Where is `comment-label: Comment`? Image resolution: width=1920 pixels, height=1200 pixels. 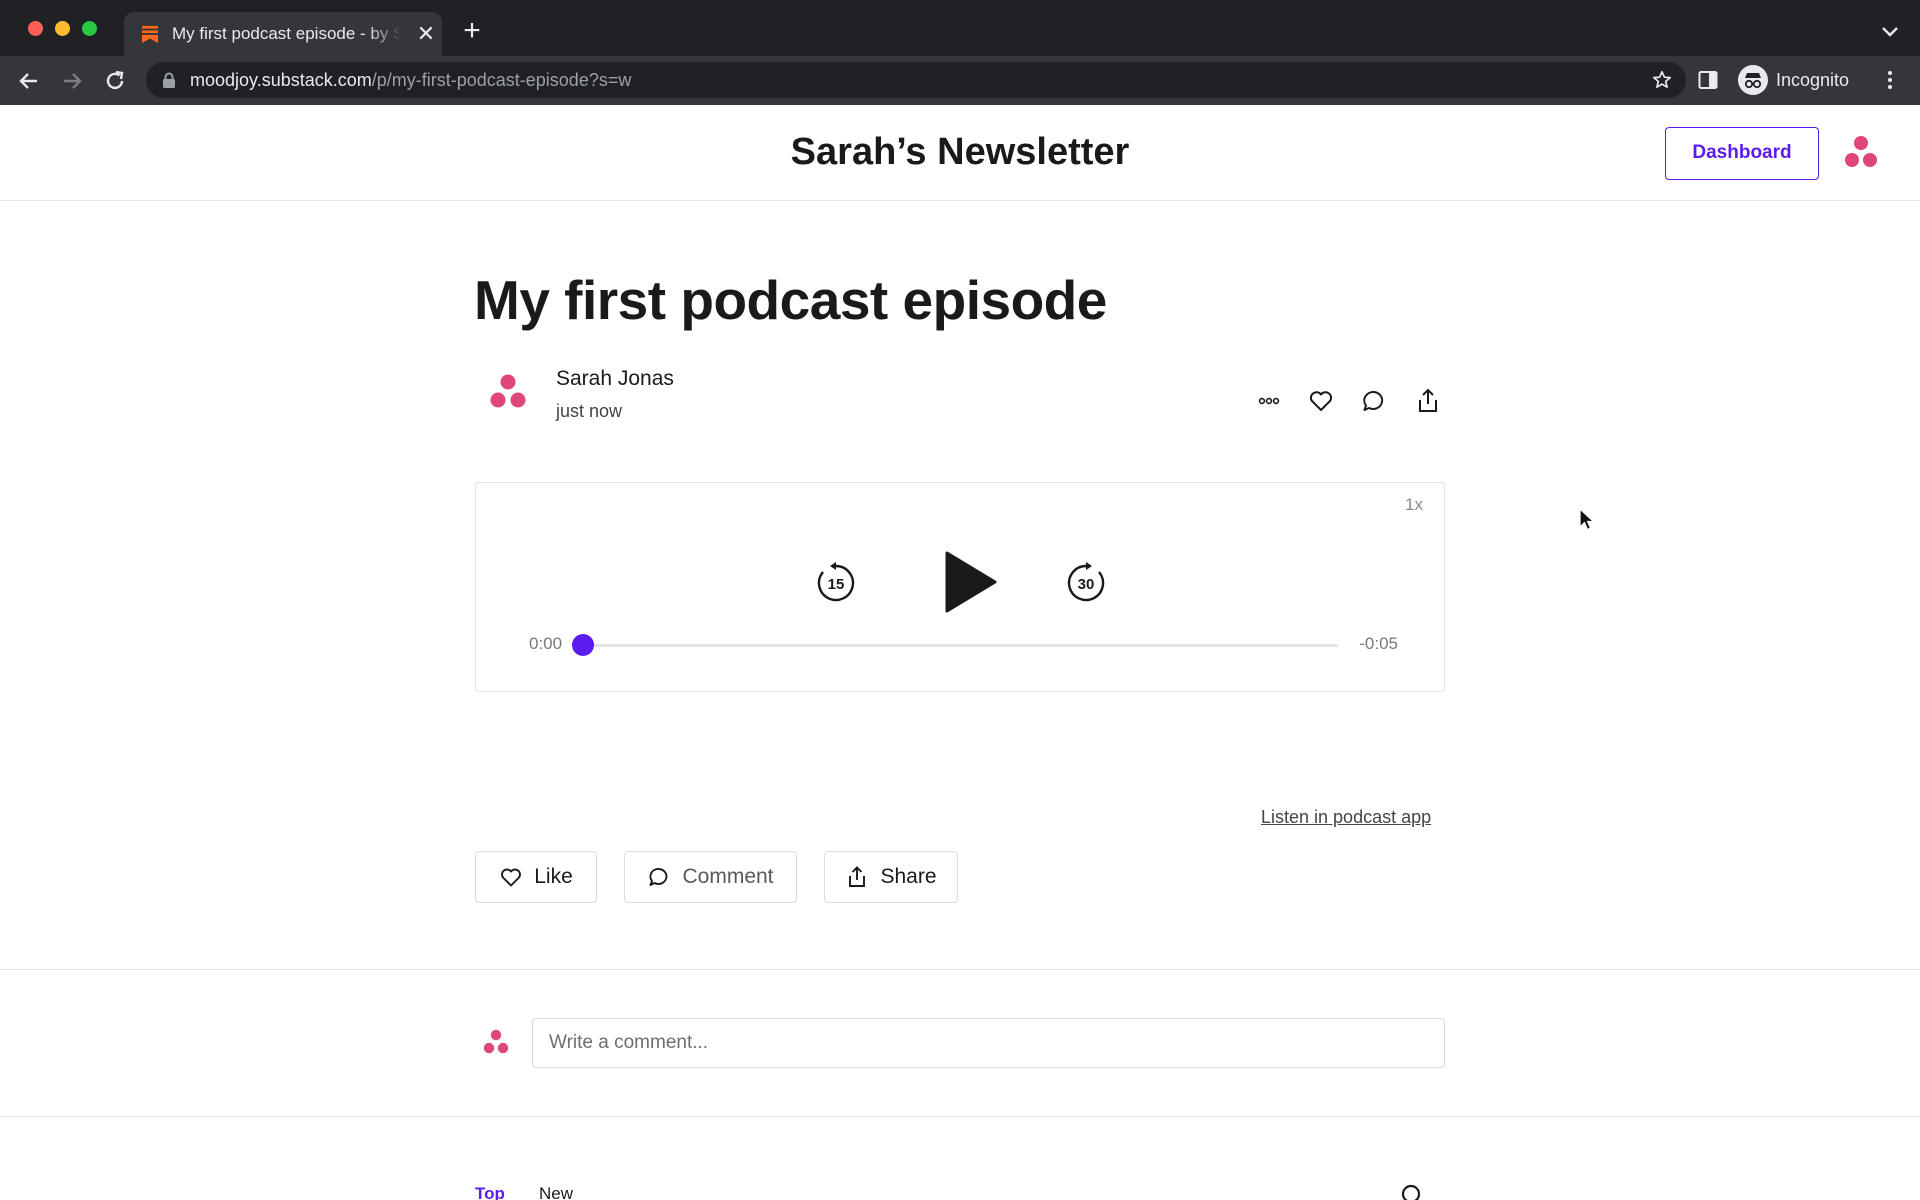 comment-label: Comment is located at coordinates (728, 876).